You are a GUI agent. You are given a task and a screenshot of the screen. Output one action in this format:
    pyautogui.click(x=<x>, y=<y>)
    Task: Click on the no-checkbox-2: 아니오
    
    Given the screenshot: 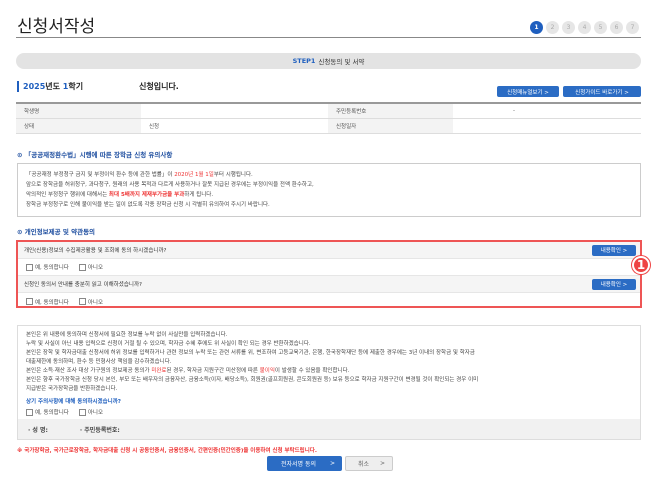 What is the action you would take?
    pyautogui.click(x=91, y=302)
    